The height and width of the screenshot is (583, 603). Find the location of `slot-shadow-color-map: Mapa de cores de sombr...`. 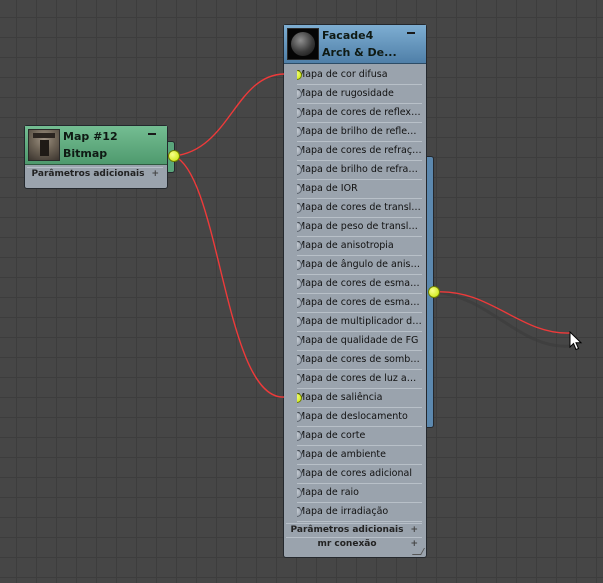

slot-shadow-color-map: Mapa de cores de sombr... is located at coordinates (359, 360).